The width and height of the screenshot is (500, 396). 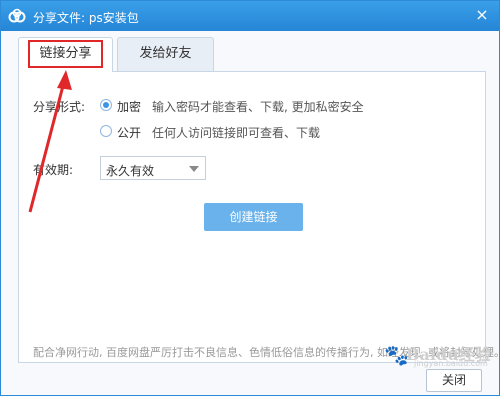 I want to click on baidu-jingyan-watermark: 🐾 Baidu经验 jingyan.baidu.com, so click(x=437, y=355).